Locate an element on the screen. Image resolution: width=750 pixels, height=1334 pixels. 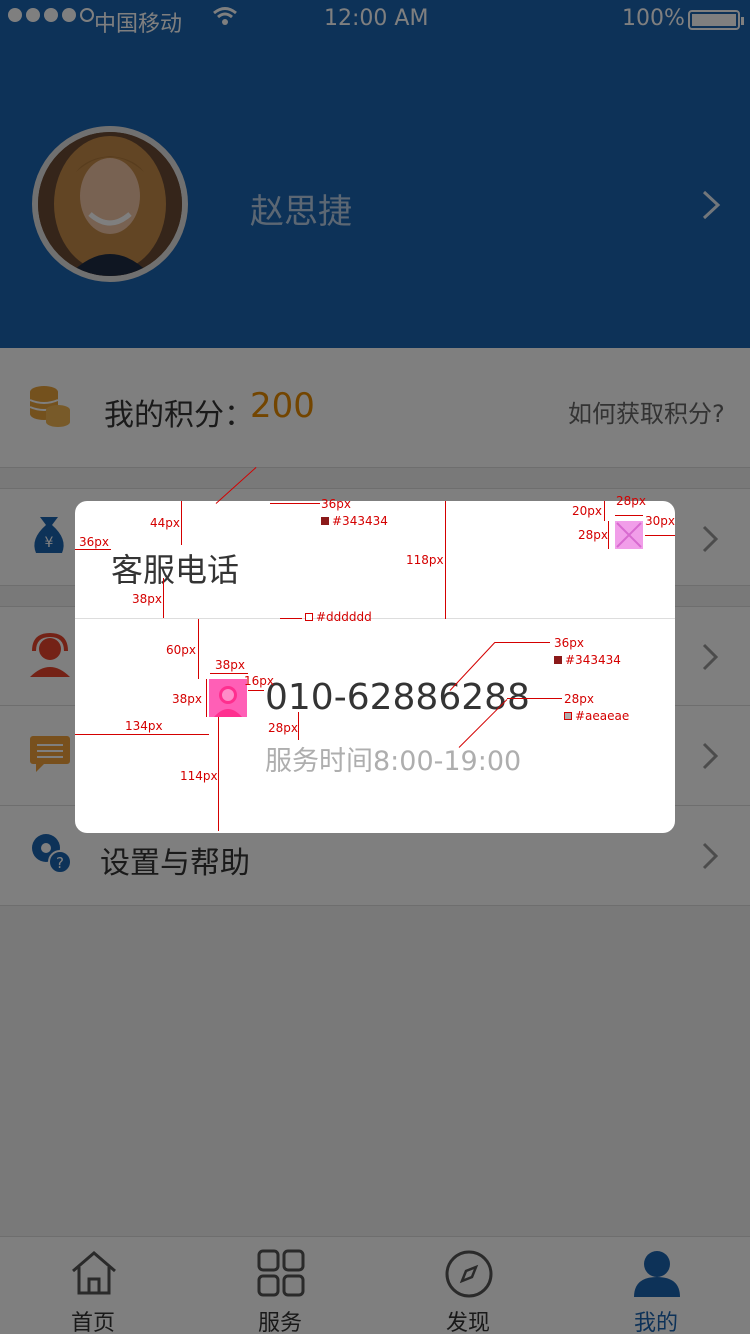
spec-label-color: #dddddd is located at coordinates (338, 617).